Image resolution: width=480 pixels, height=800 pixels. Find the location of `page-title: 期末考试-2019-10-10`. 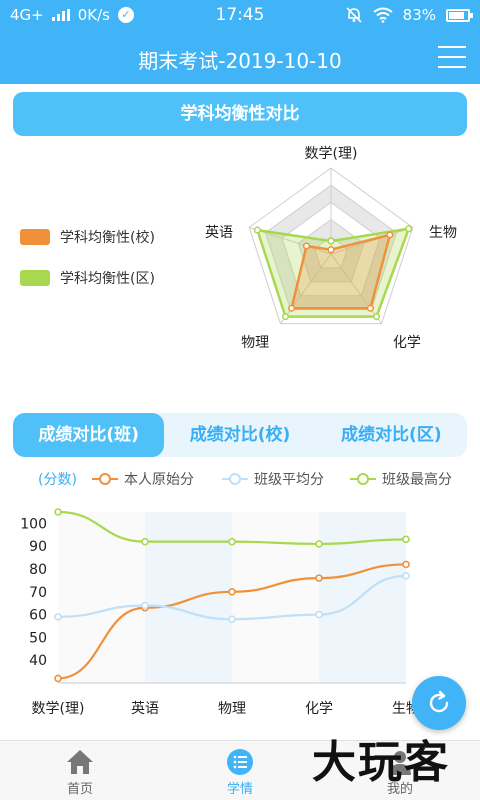

page-title: 期末考试-2019-10-10 is located at coordinates (240, 61).